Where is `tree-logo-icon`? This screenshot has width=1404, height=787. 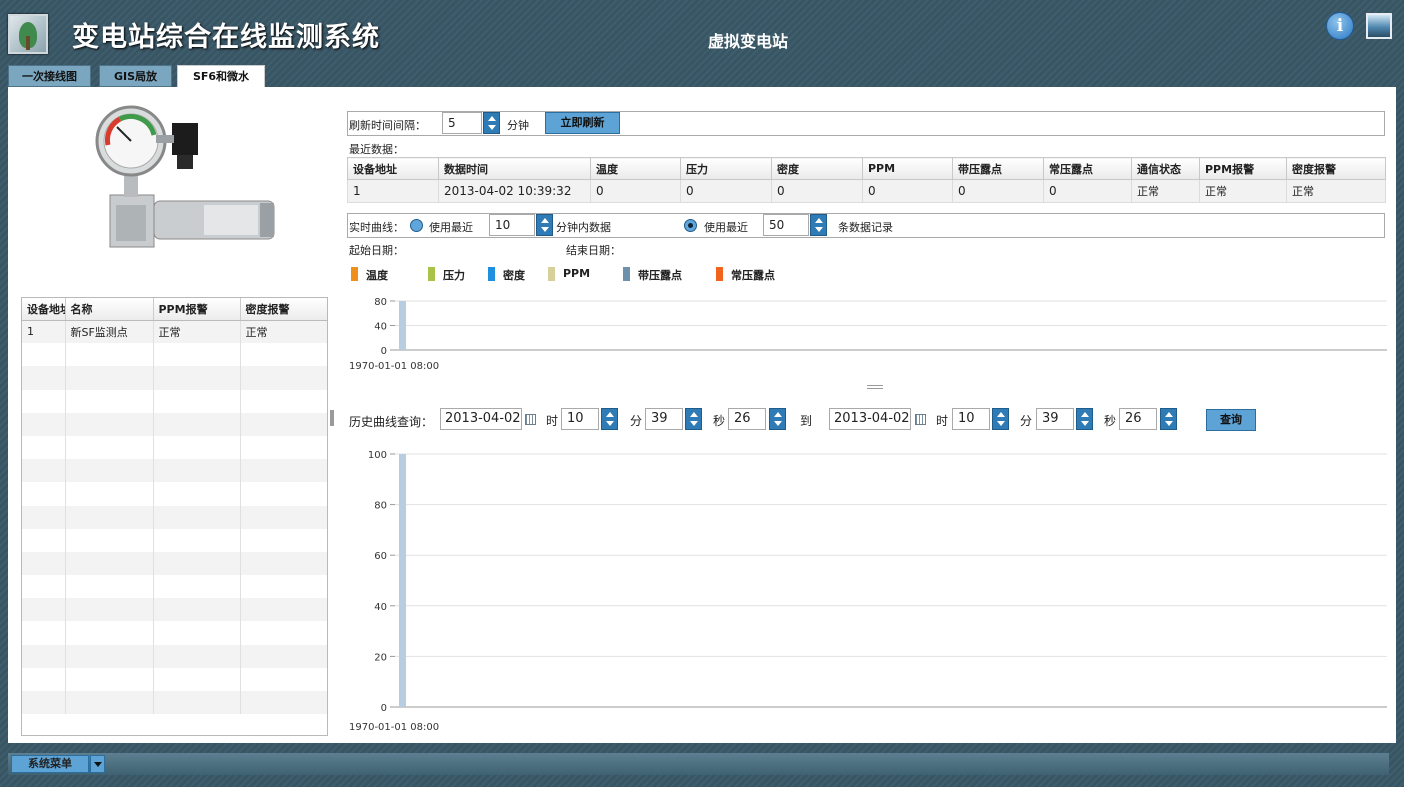
tree-logo-icon is located at coordinates (28, 34).